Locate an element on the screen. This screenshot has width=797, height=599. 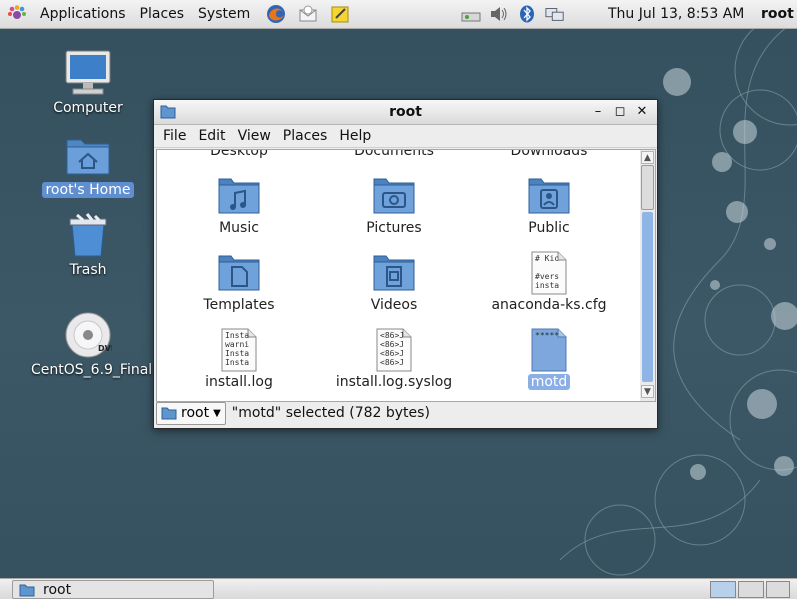
places-menu: Places is located at coordinates (162, 14).